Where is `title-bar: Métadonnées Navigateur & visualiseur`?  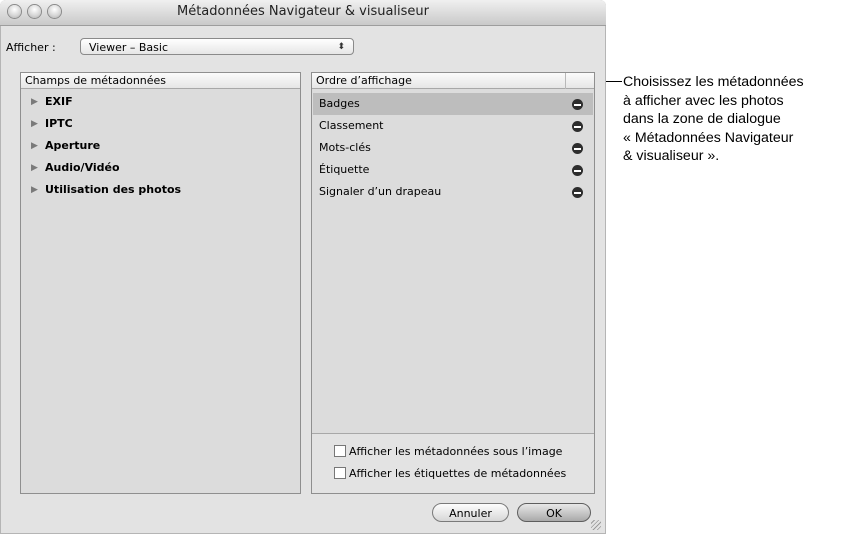 title-bar: Métadonnées Navigateur & visualiseur is located at coordinates (303, 13).